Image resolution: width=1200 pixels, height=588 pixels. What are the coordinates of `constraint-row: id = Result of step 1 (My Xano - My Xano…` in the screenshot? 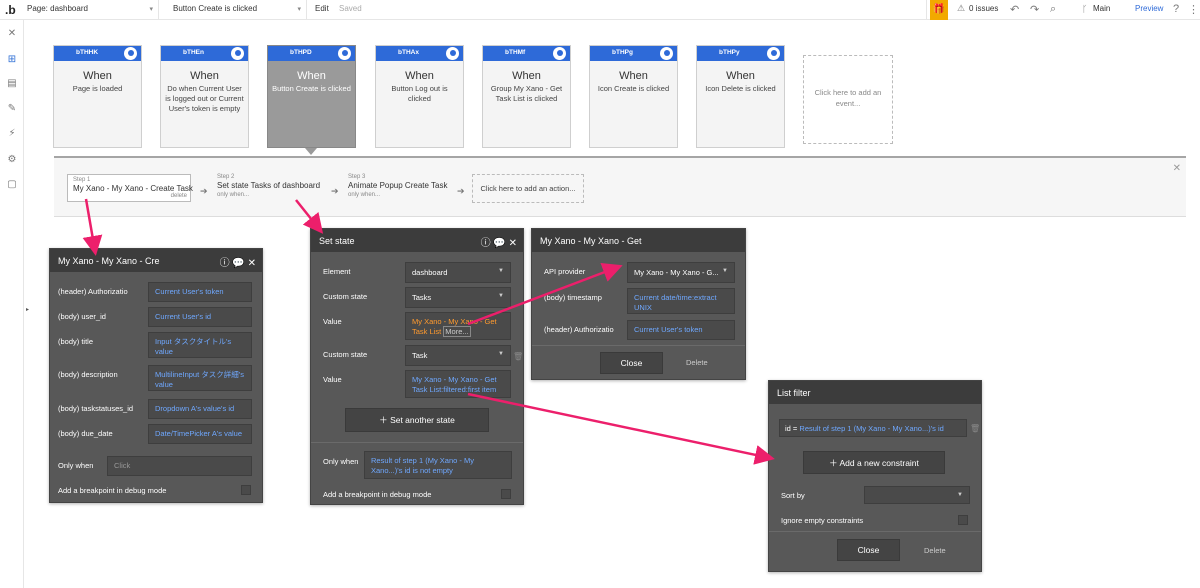 It's located at (873, 428).